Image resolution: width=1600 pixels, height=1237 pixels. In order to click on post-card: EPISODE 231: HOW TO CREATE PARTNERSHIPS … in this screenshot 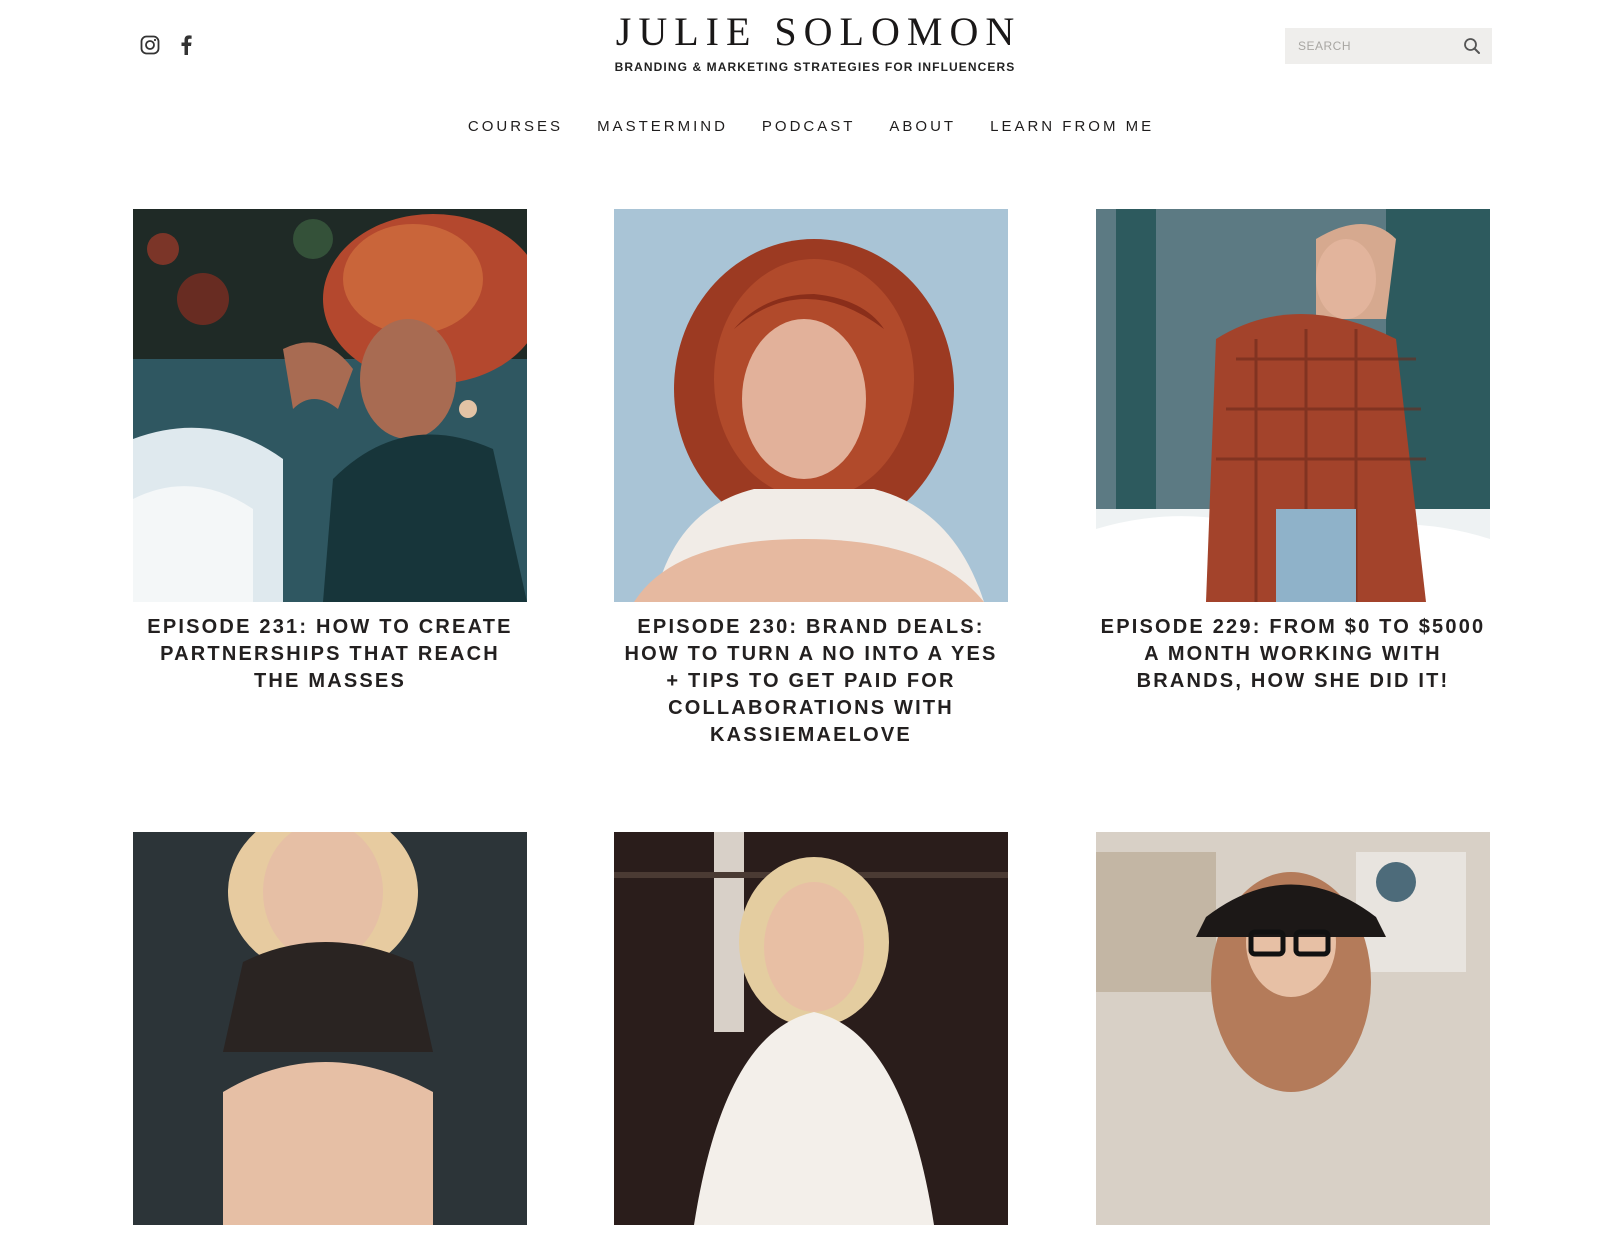, I will do `click(330, 452)`.